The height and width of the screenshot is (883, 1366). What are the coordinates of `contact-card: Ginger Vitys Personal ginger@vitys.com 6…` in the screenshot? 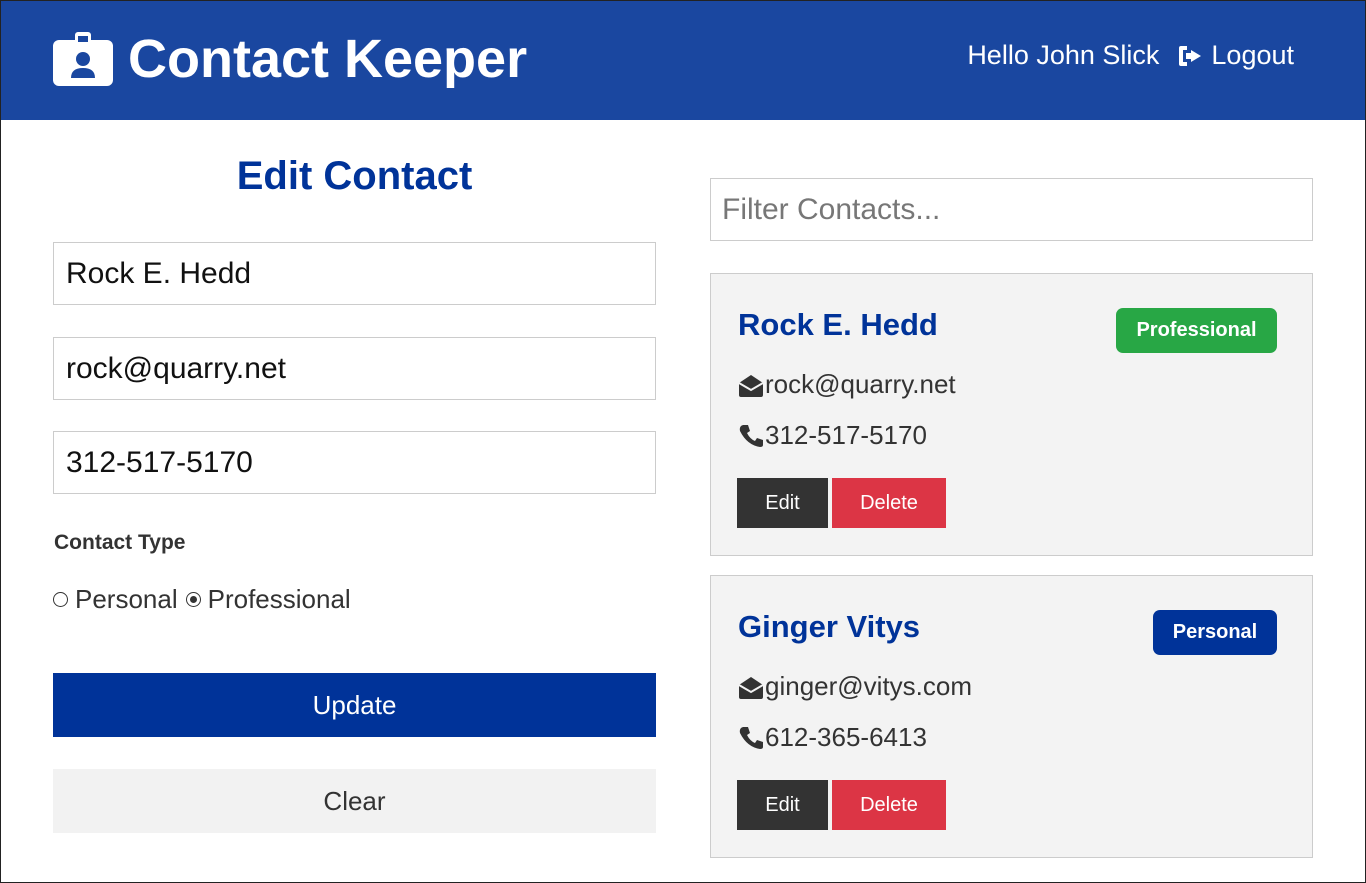 It's located at (1011, 716).